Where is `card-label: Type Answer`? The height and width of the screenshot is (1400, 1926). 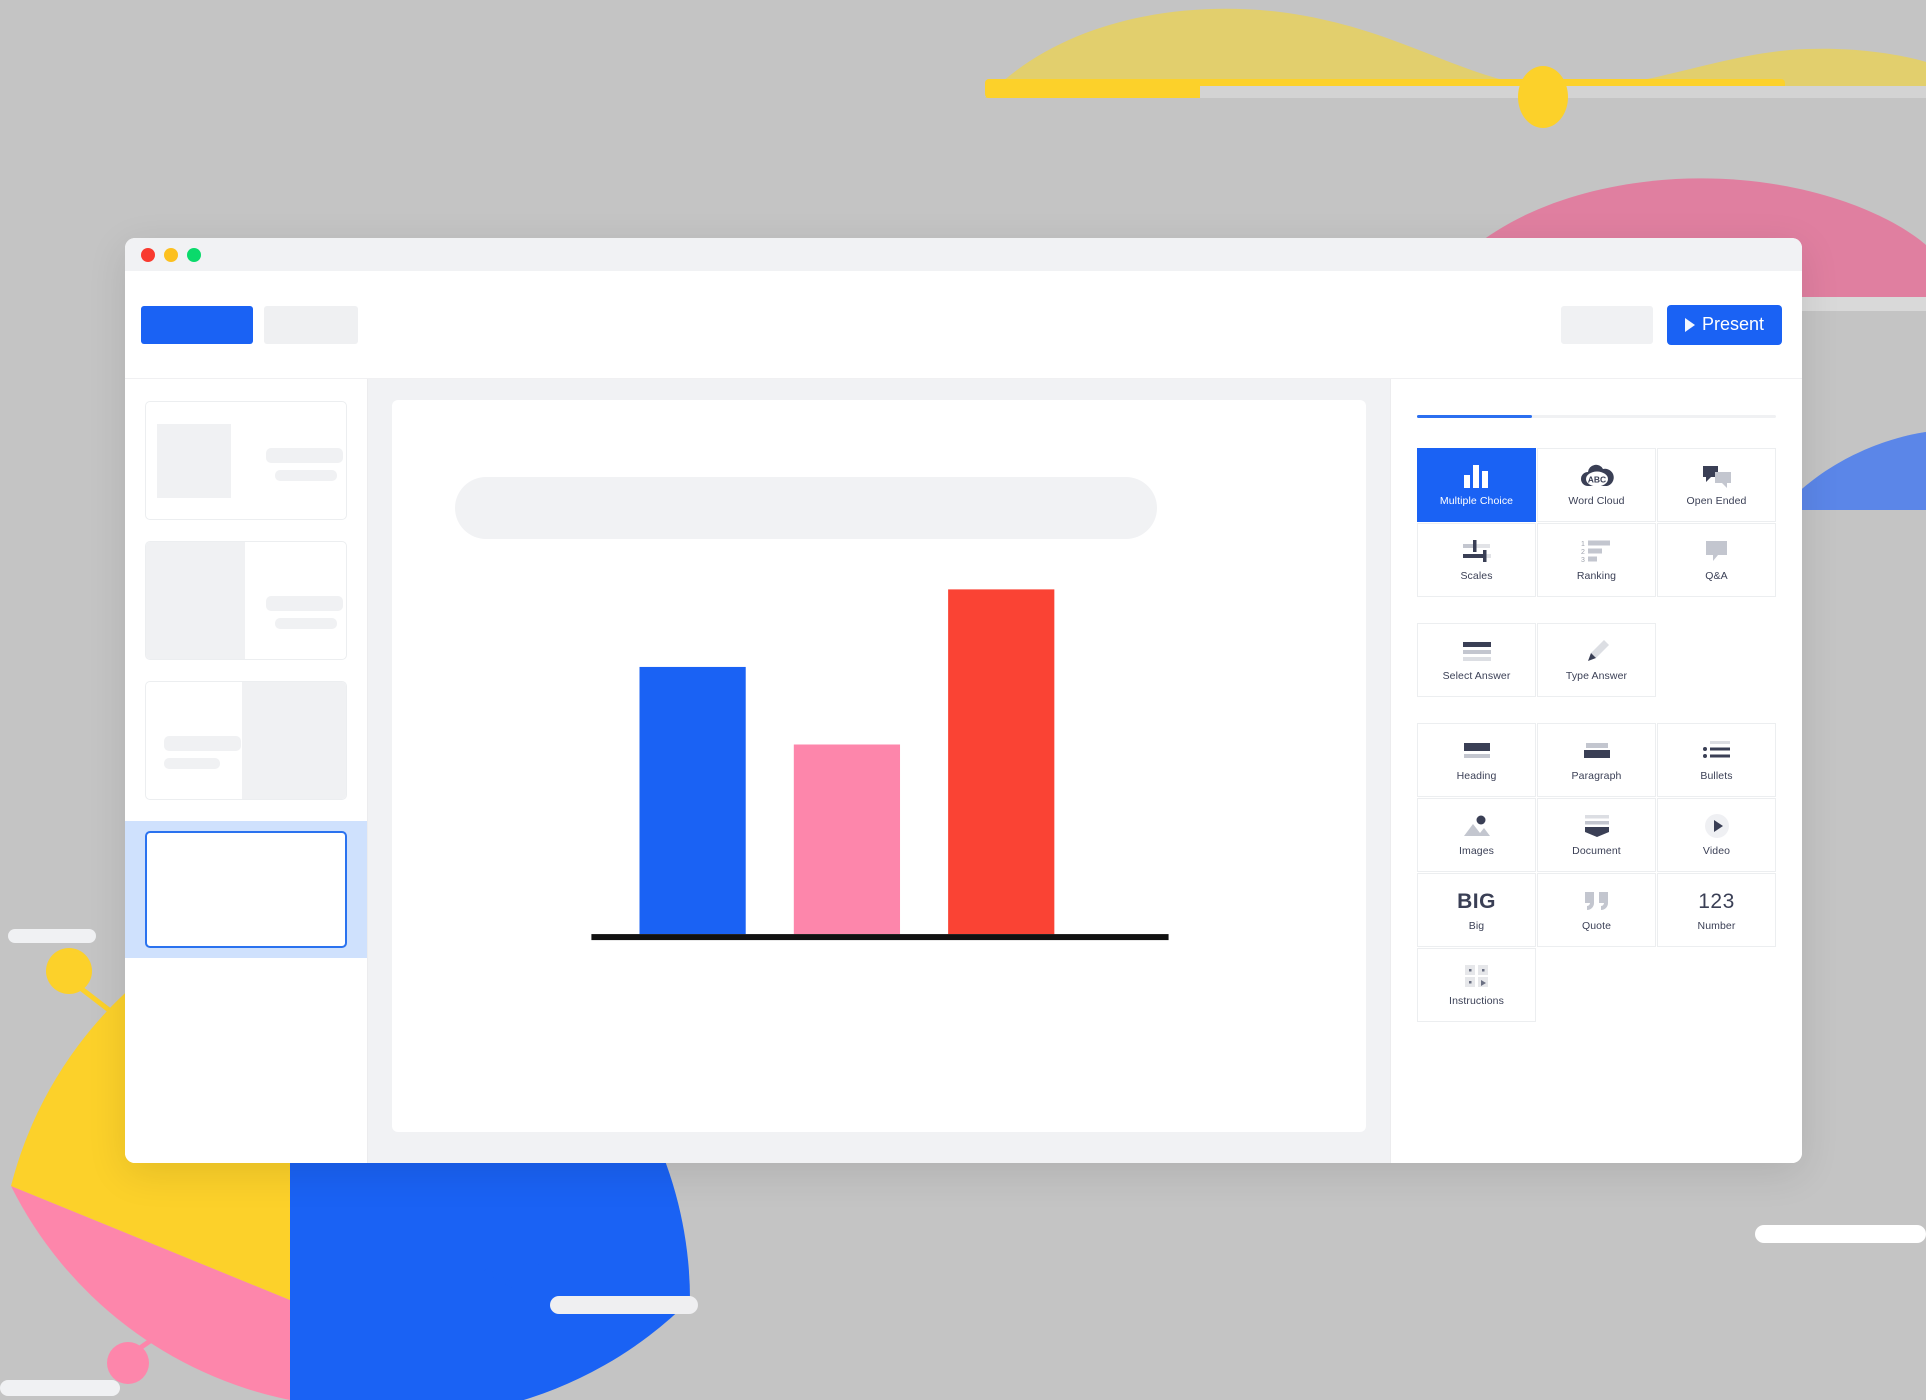
card-label: Type Answer is located at coordinates (1596, 676).